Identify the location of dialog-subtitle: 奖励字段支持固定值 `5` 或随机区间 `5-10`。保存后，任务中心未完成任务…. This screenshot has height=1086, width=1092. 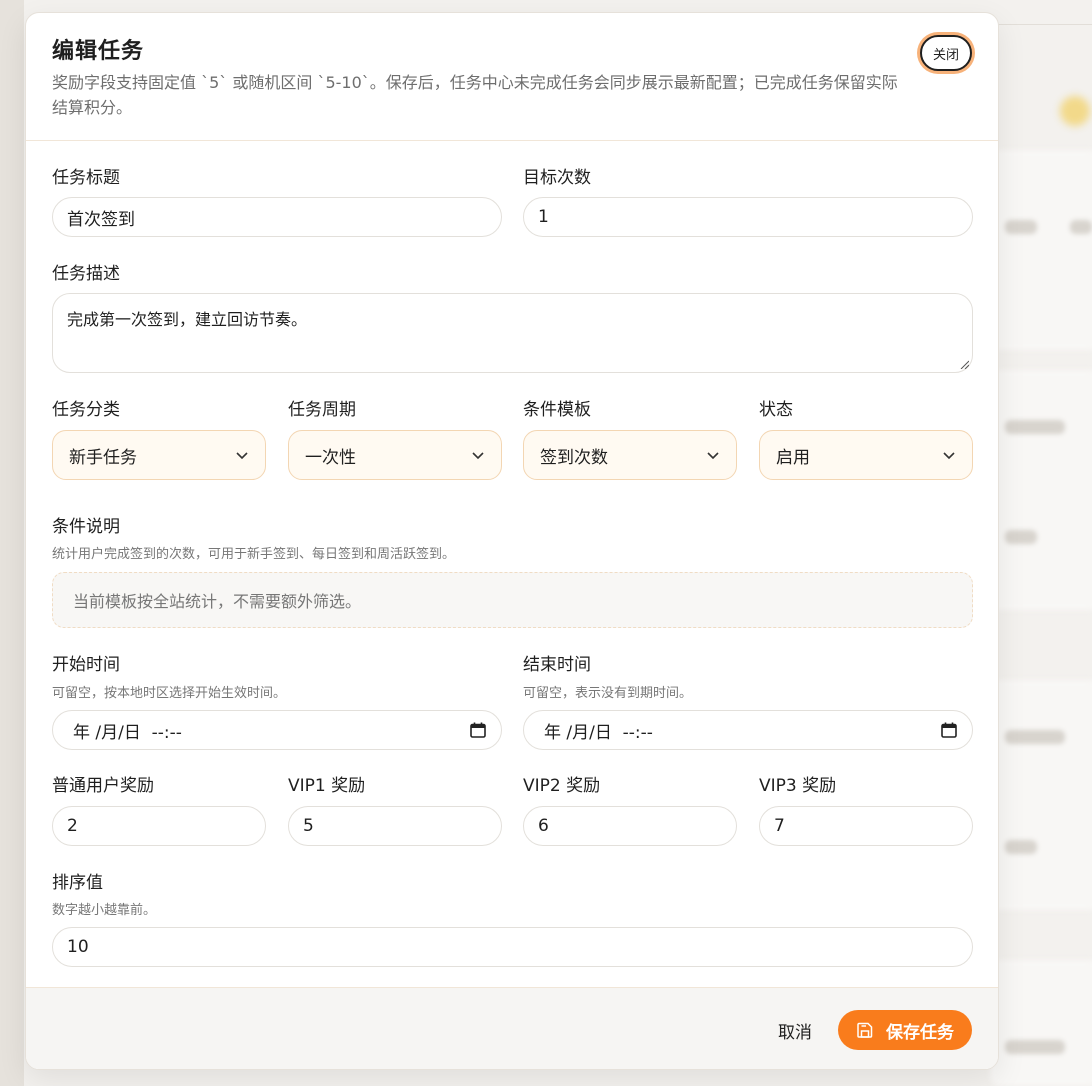
(475, 95).